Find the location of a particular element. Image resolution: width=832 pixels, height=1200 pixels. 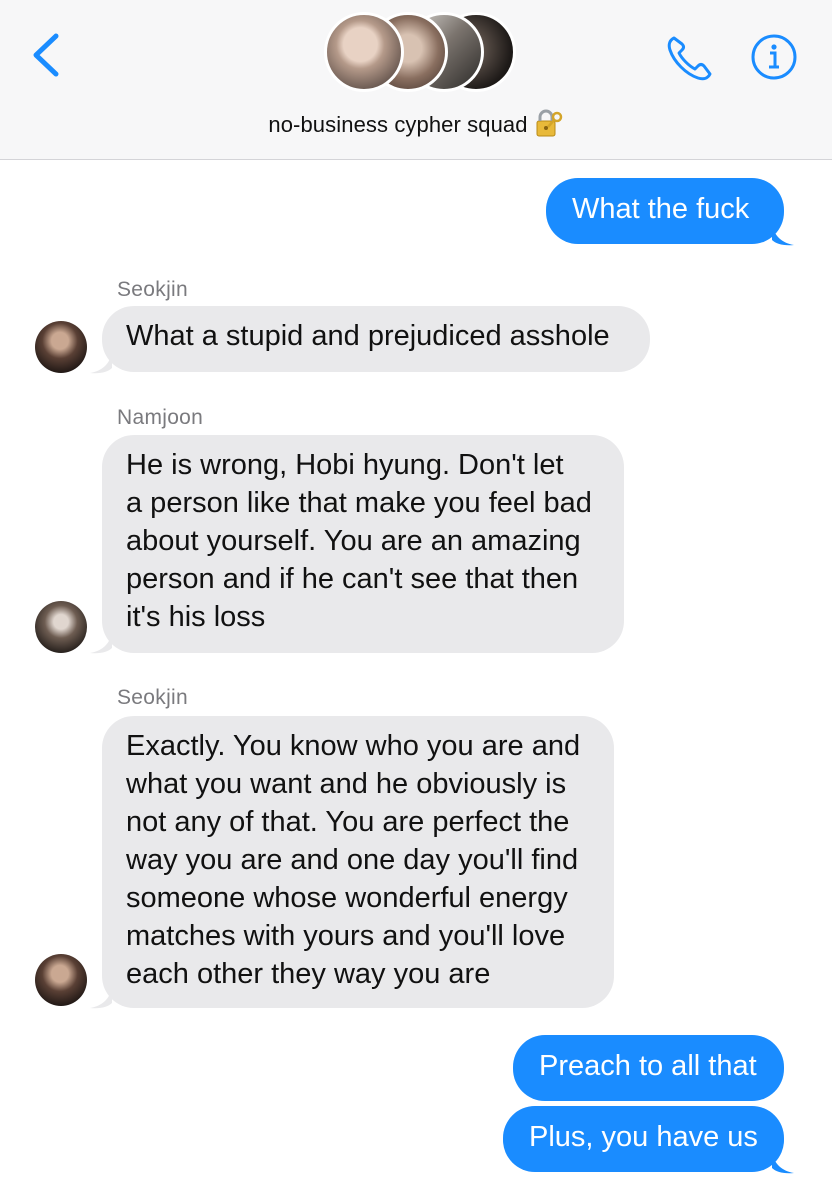

group-title-row: no-business cypher squad is located at coordinates (416, 123).